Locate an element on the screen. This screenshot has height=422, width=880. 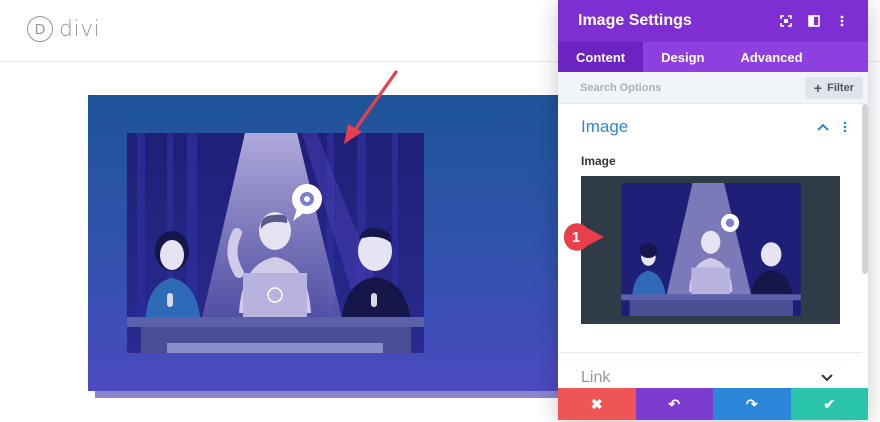
divi-logo: D divi is located at coordinates (63, 29).